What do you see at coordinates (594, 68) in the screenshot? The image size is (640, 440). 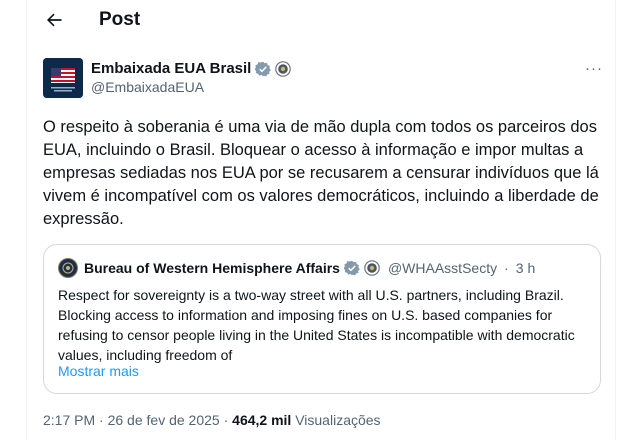 I see `more-options-icon: ···` at bounding box center [594, 68].